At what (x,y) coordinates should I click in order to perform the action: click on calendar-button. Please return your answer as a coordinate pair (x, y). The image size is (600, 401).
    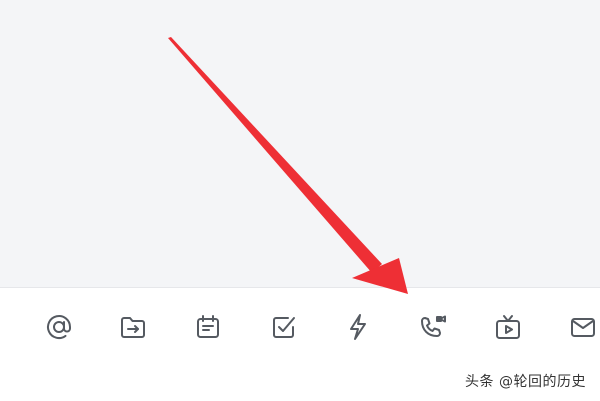
    Looking at the image, I should click on (208, 327).